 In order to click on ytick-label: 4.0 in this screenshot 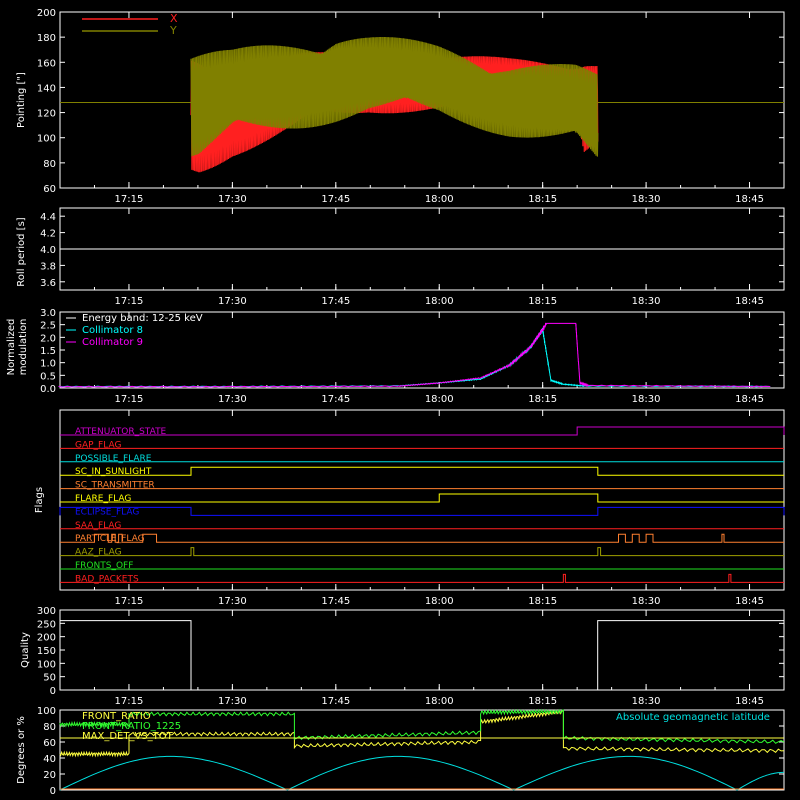, I will do `click(48, 250)`.